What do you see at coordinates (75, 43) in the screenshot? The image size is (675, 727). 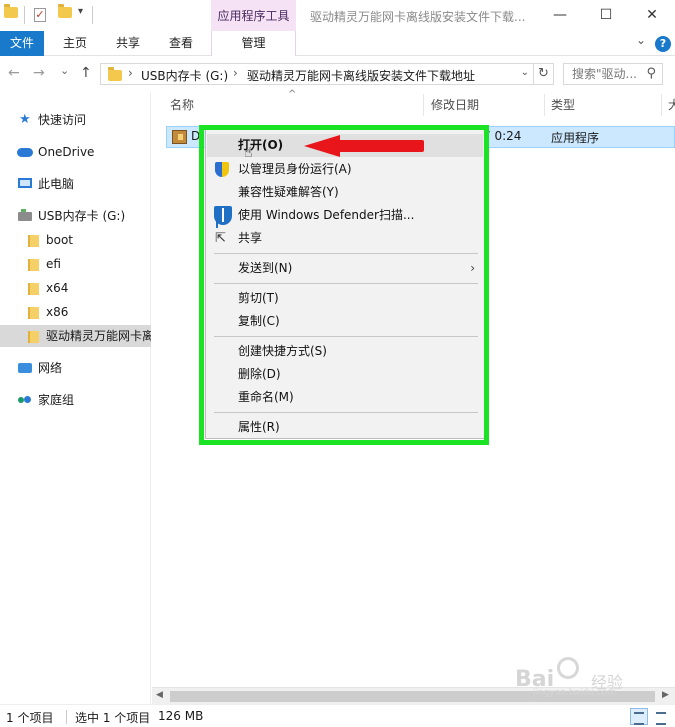 I see `tab-home: 主页` at bounding box center [75, 43].